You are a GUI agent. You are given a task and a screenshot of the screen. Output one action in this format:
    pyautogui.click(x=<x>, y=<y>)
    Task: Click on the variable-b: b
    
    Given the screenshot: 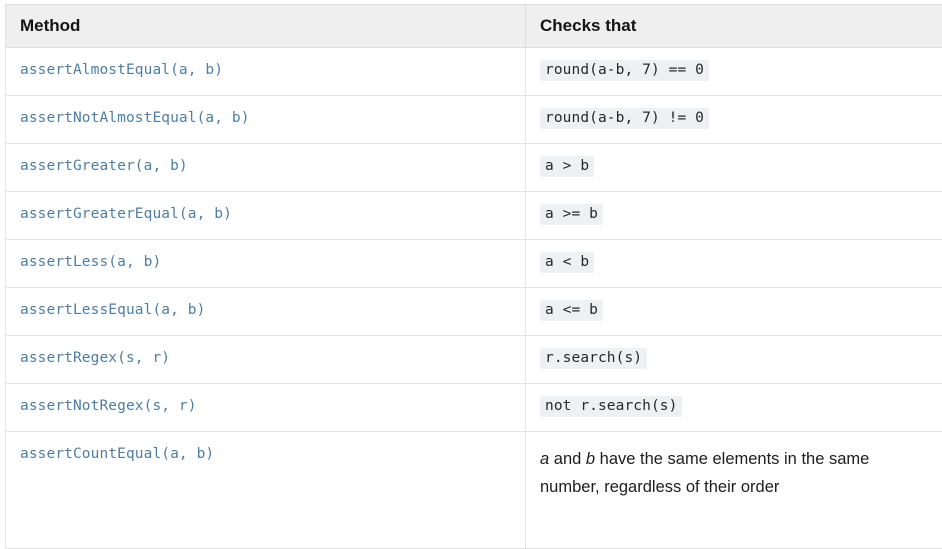 What is the action you would take?
    pyautogui.click(x=590, y=459)
    